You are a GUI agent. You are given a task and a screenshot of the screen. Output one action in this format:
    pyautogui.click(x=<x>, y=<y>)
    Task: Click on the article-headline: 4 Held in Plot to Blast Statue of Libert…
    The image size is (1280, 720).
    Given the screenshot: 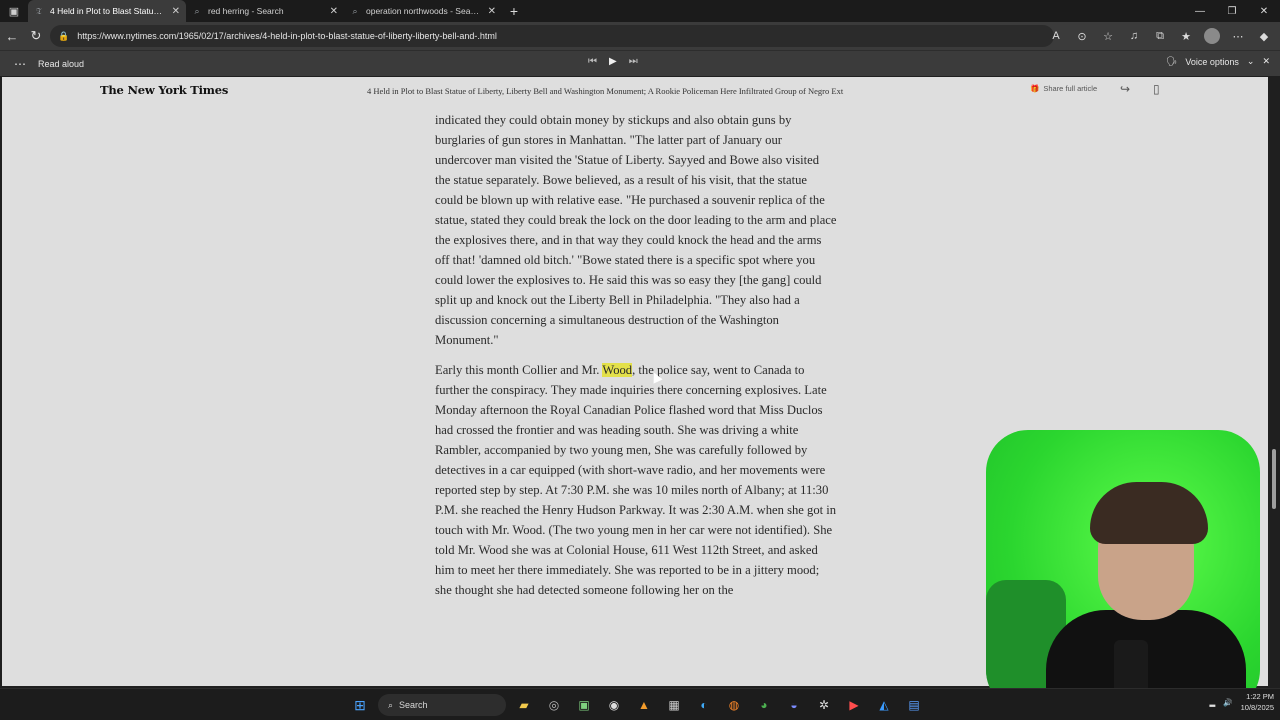 What is the action you would take?
    pyautogui.click(x=605, y=91)
    